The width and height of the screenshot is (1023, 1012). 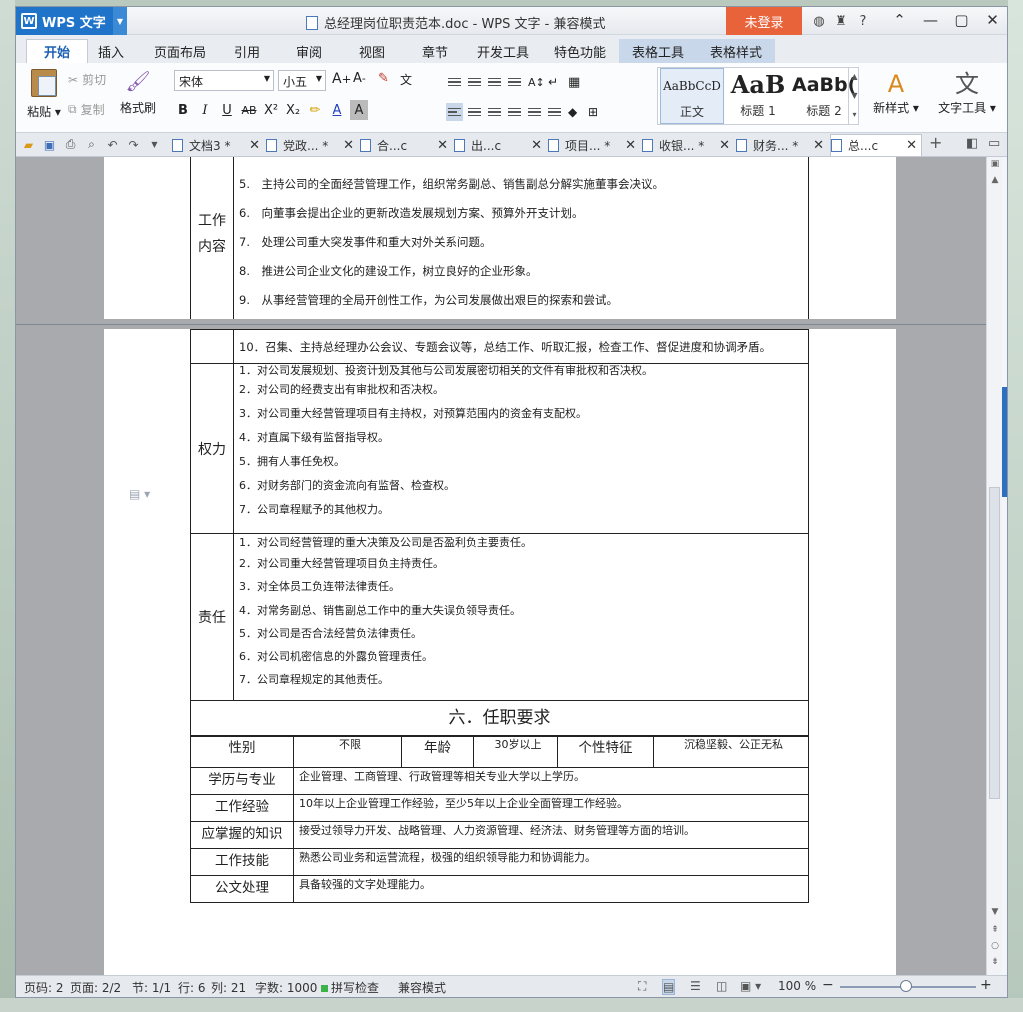 What do you see at coordinates (906, 986) in the screenshot?
I see `zoom-slider-knob` at bounding box center [906, 986].